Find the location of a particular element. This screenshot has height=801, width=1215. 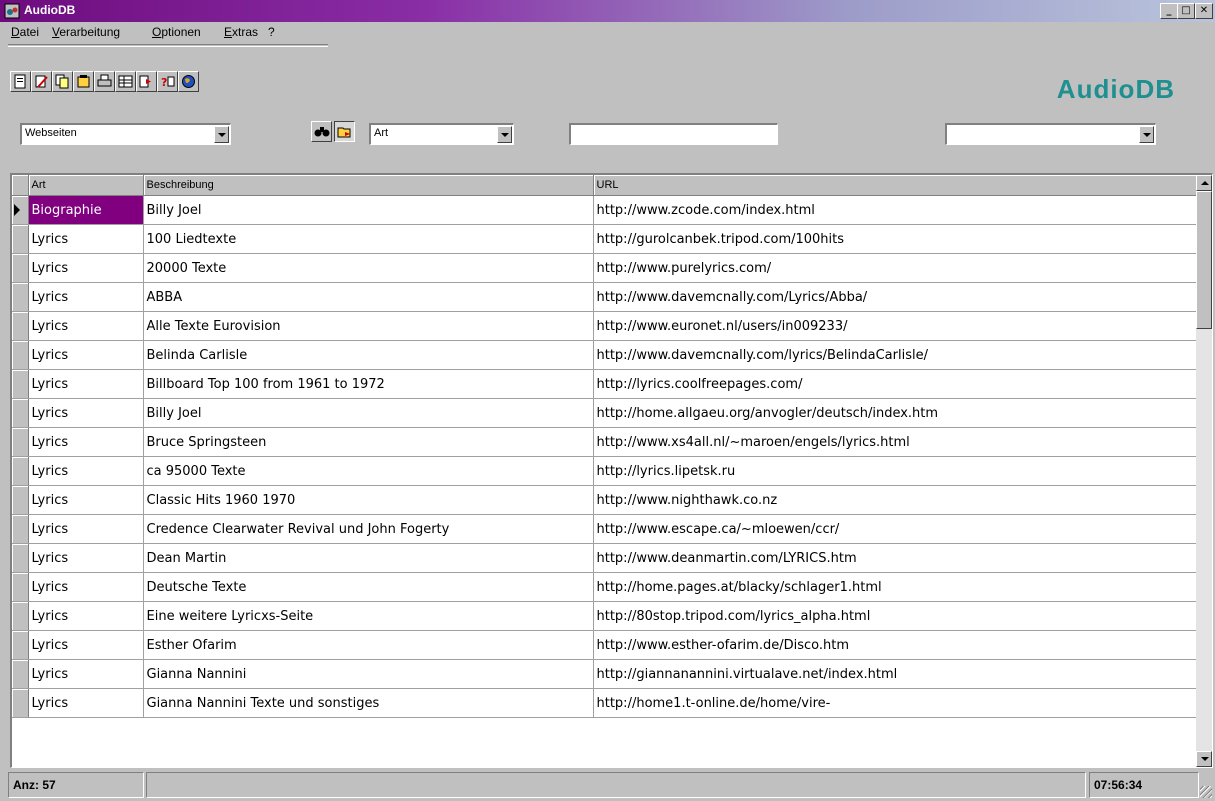

cell-beschreibung: Gianna Nannini is located at coordinates (368, 674).